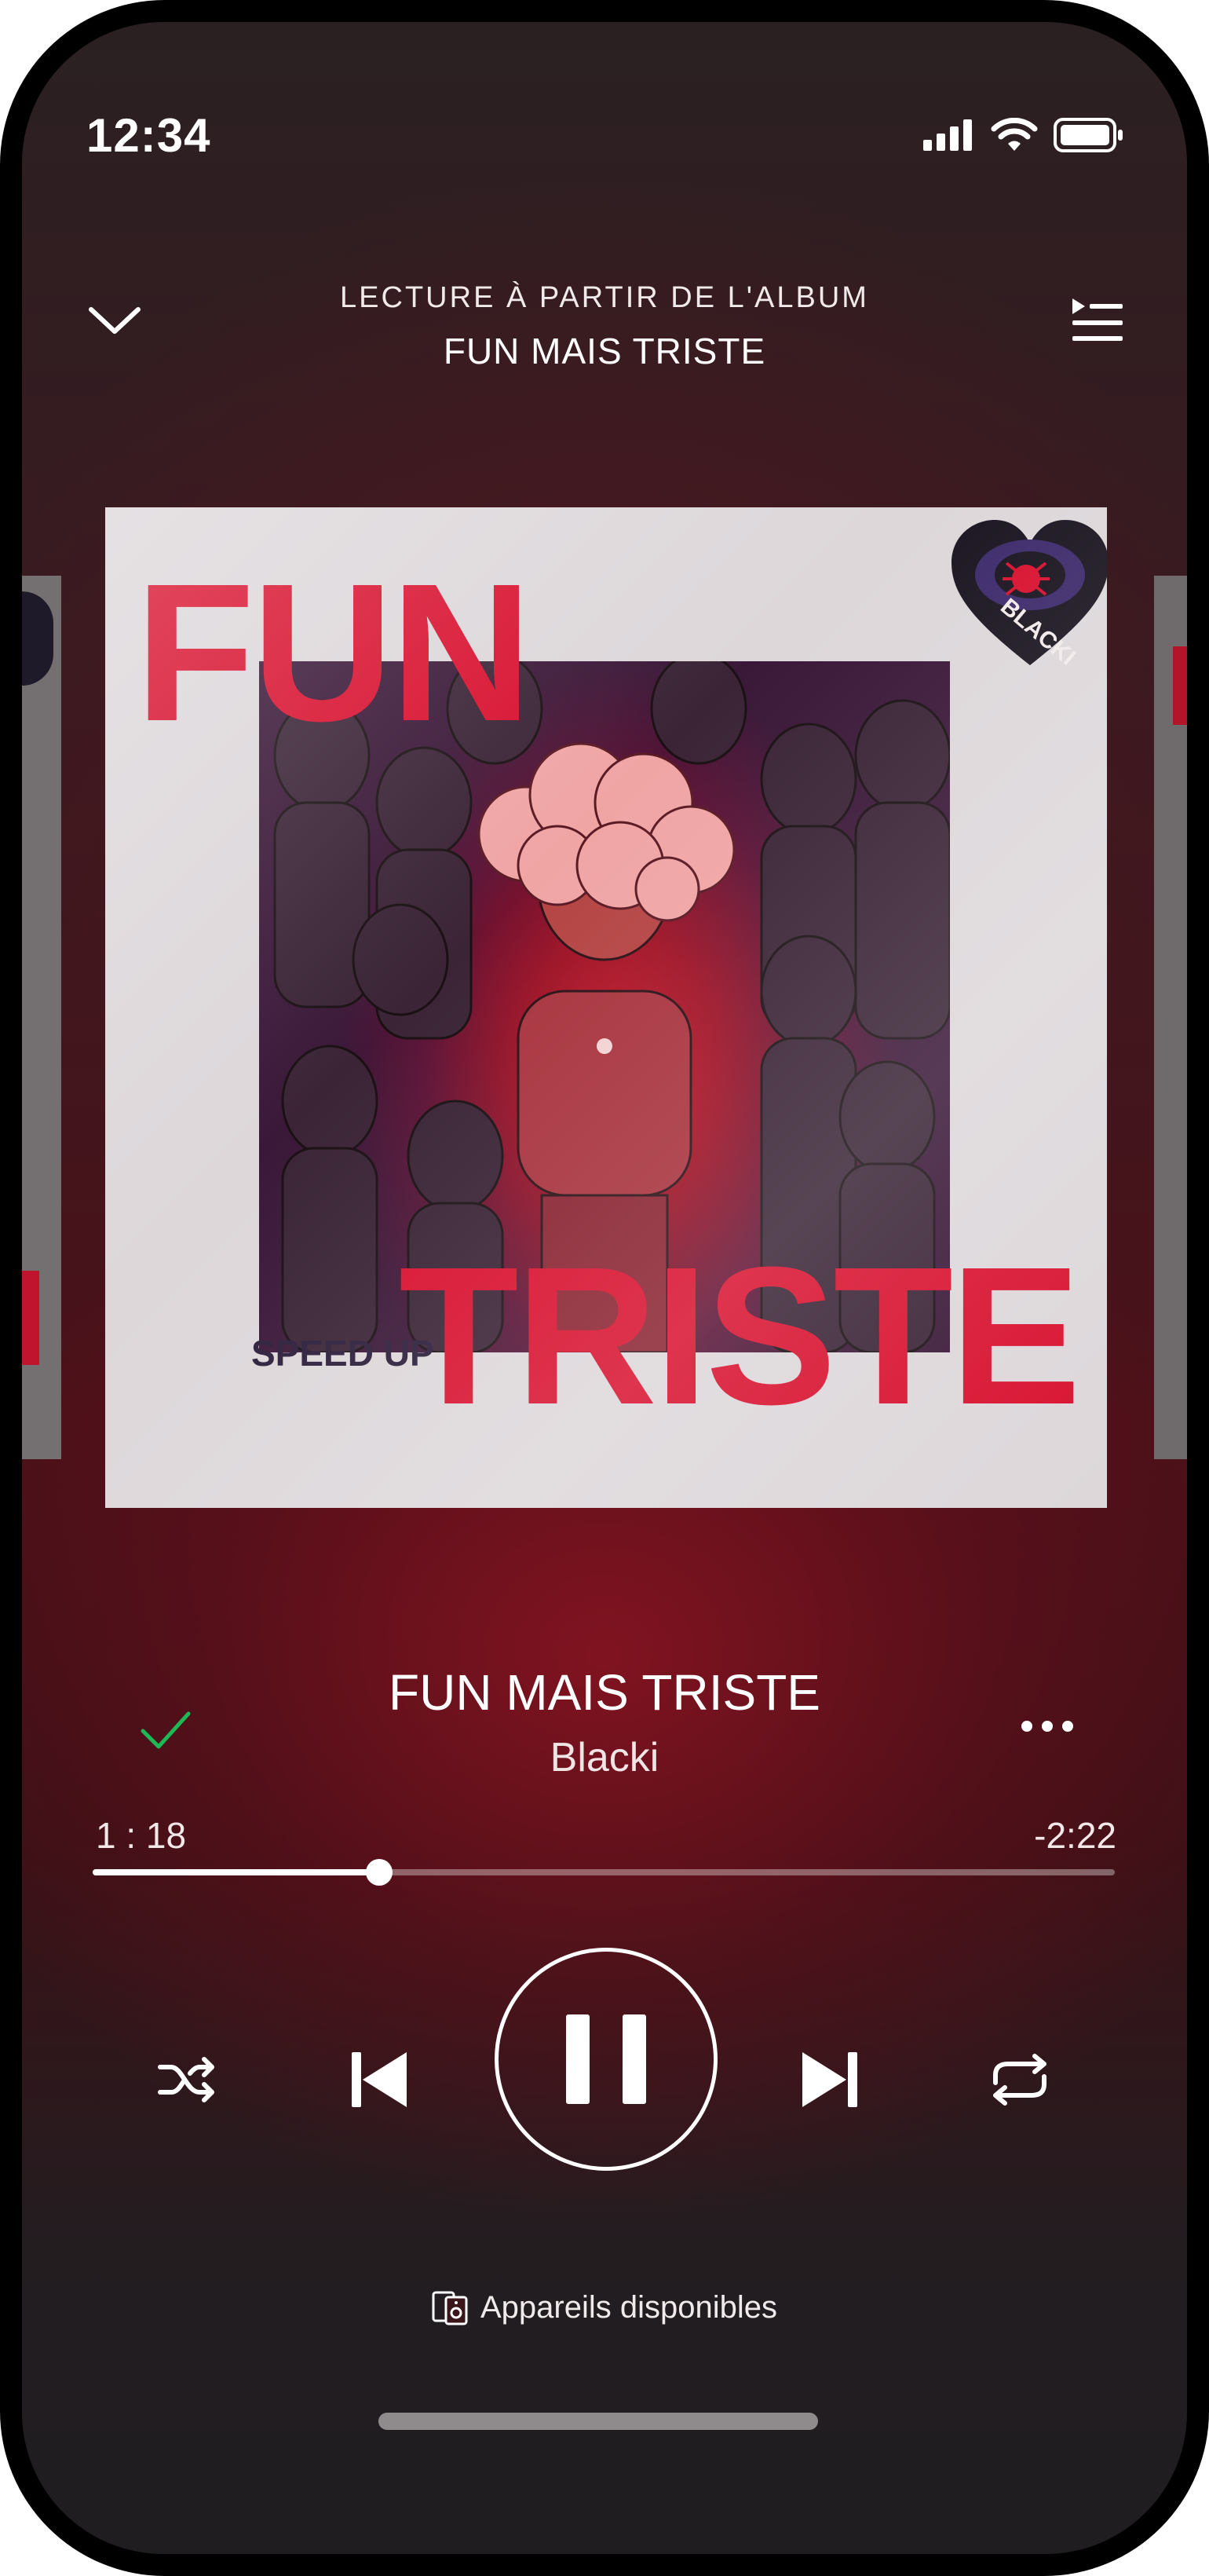 This screenshot has width=1209, height=2576. I want to click on previous-cover-peek, so click(41, 1017).